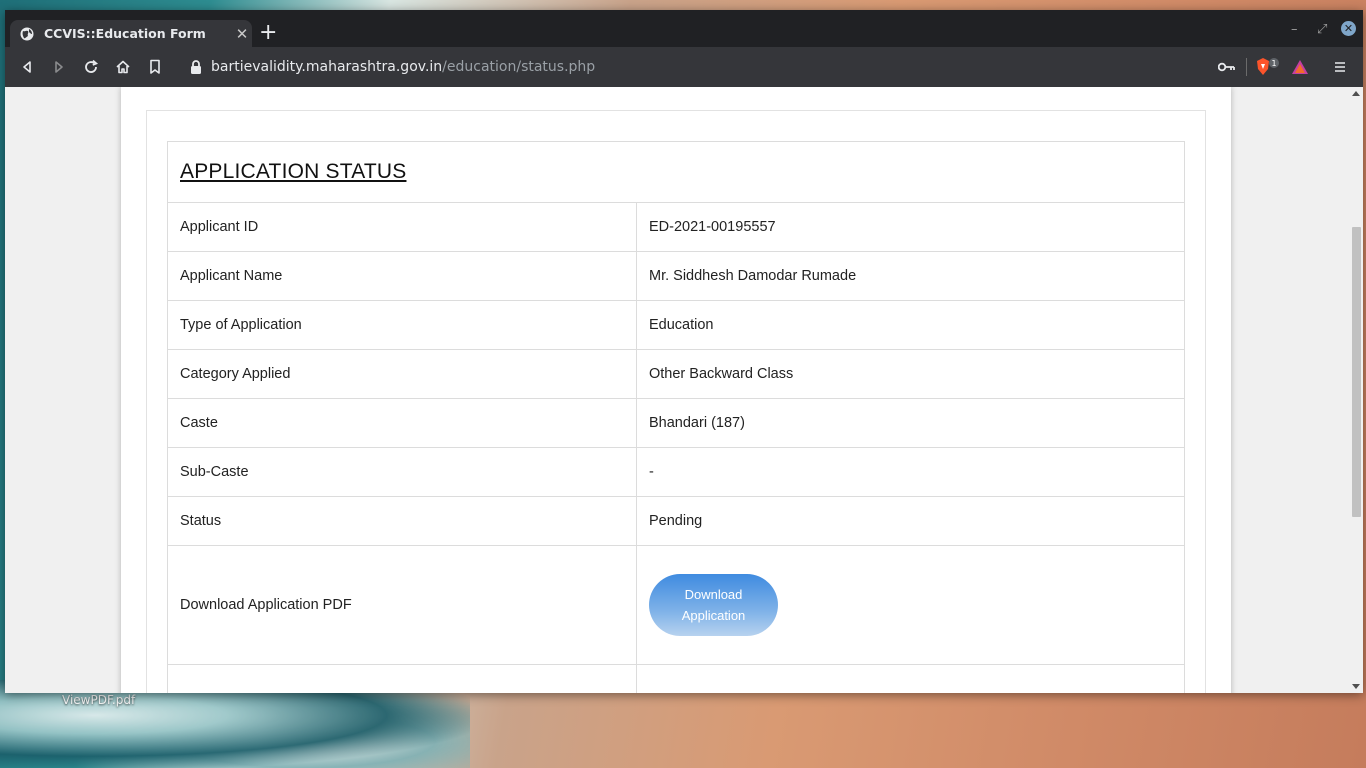 Image resolution: width=1366 pixels, height=768 pixels. I want to click on plus-icon: +, so click(268, 33).